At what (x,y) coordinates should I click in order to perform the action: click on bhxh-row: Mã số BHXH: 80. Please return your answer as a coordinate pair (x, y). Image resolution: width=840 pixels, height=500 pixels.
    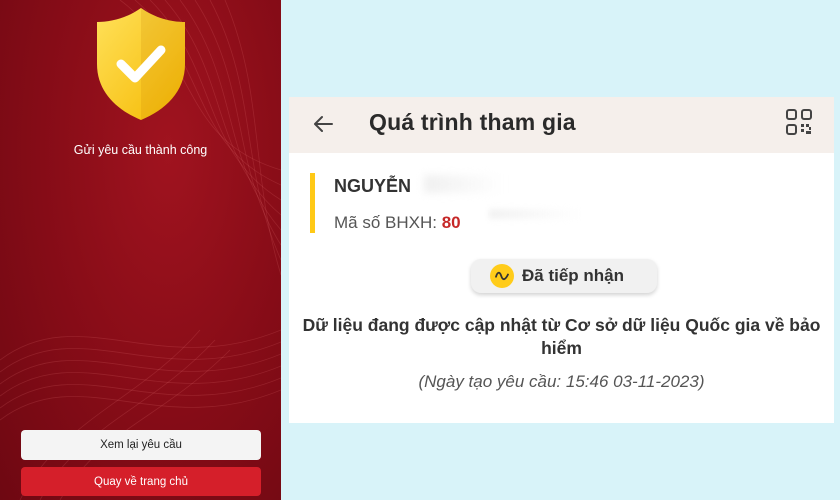
    Looking at the image, I should click on (397, 223).